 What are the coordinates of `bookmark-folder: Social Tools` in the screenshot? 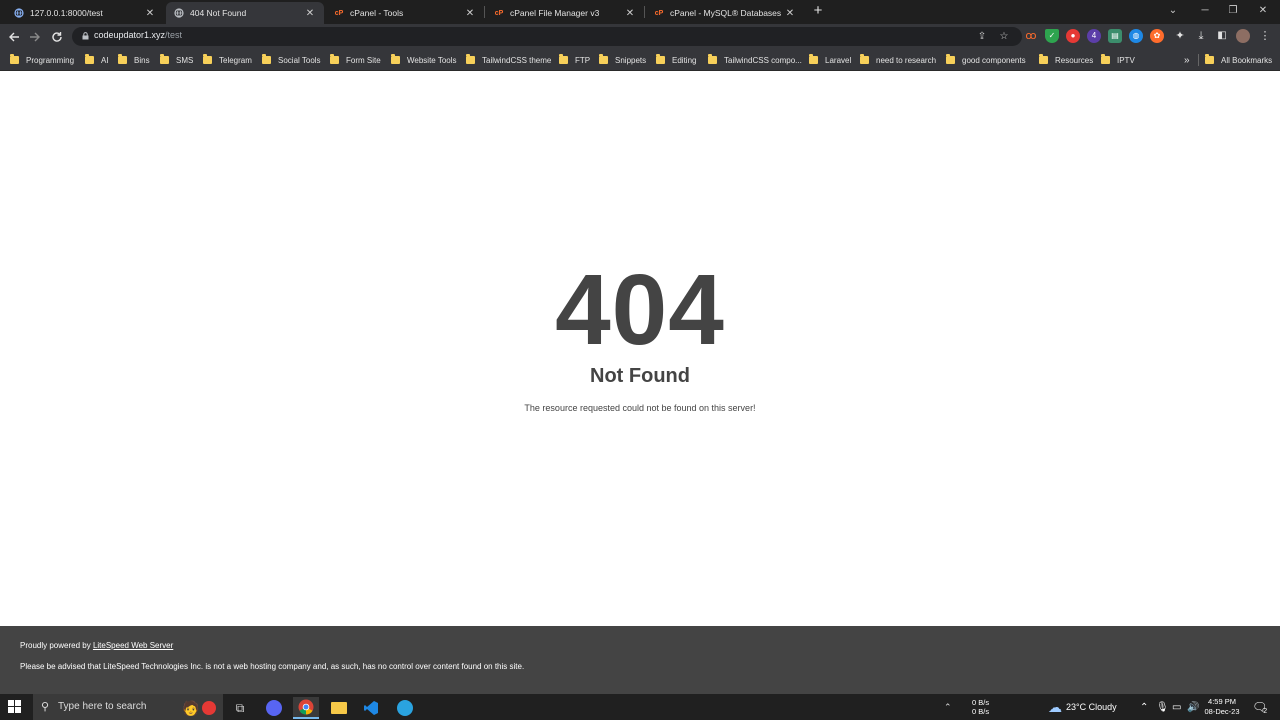 It's located at (291, 60).